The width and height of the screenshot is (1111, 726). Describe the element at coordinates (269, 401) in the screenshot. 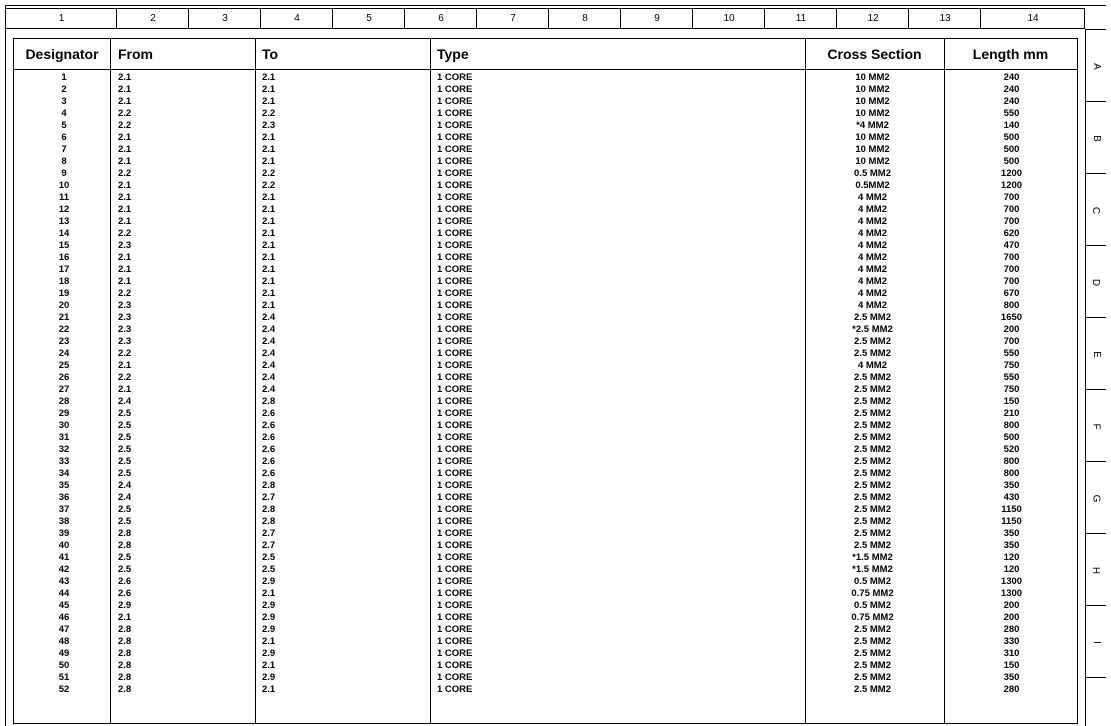

I see `cell-to: 2.8` at that location.